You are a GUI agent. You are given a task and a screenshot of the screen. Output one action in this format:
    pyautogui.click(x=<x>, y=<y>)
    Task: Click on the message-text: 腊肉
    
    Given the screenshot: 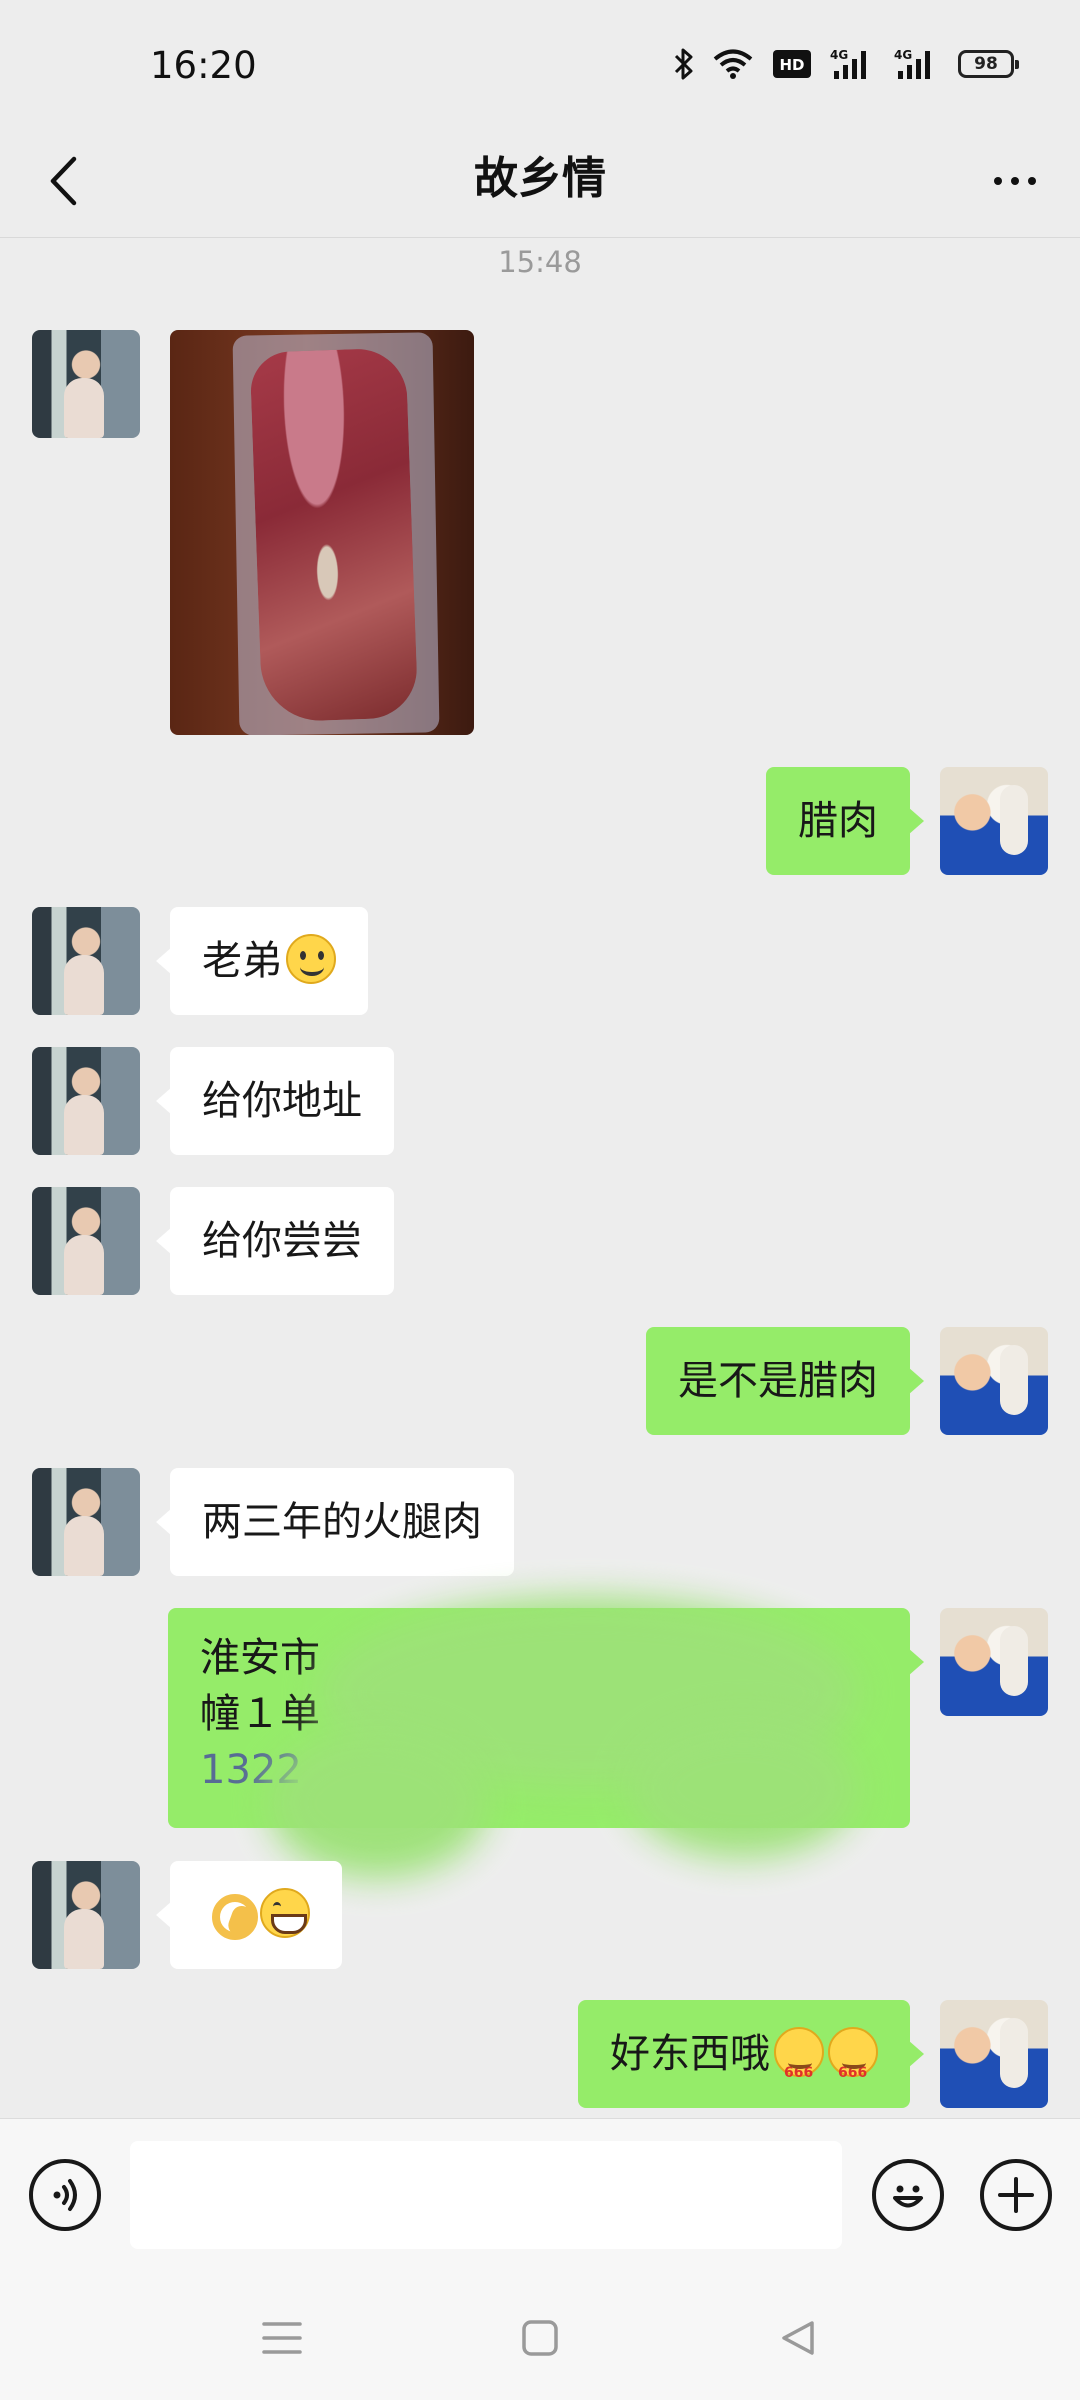 What is the action you would take?
    pyautogui.click(x=838, y=821)
    